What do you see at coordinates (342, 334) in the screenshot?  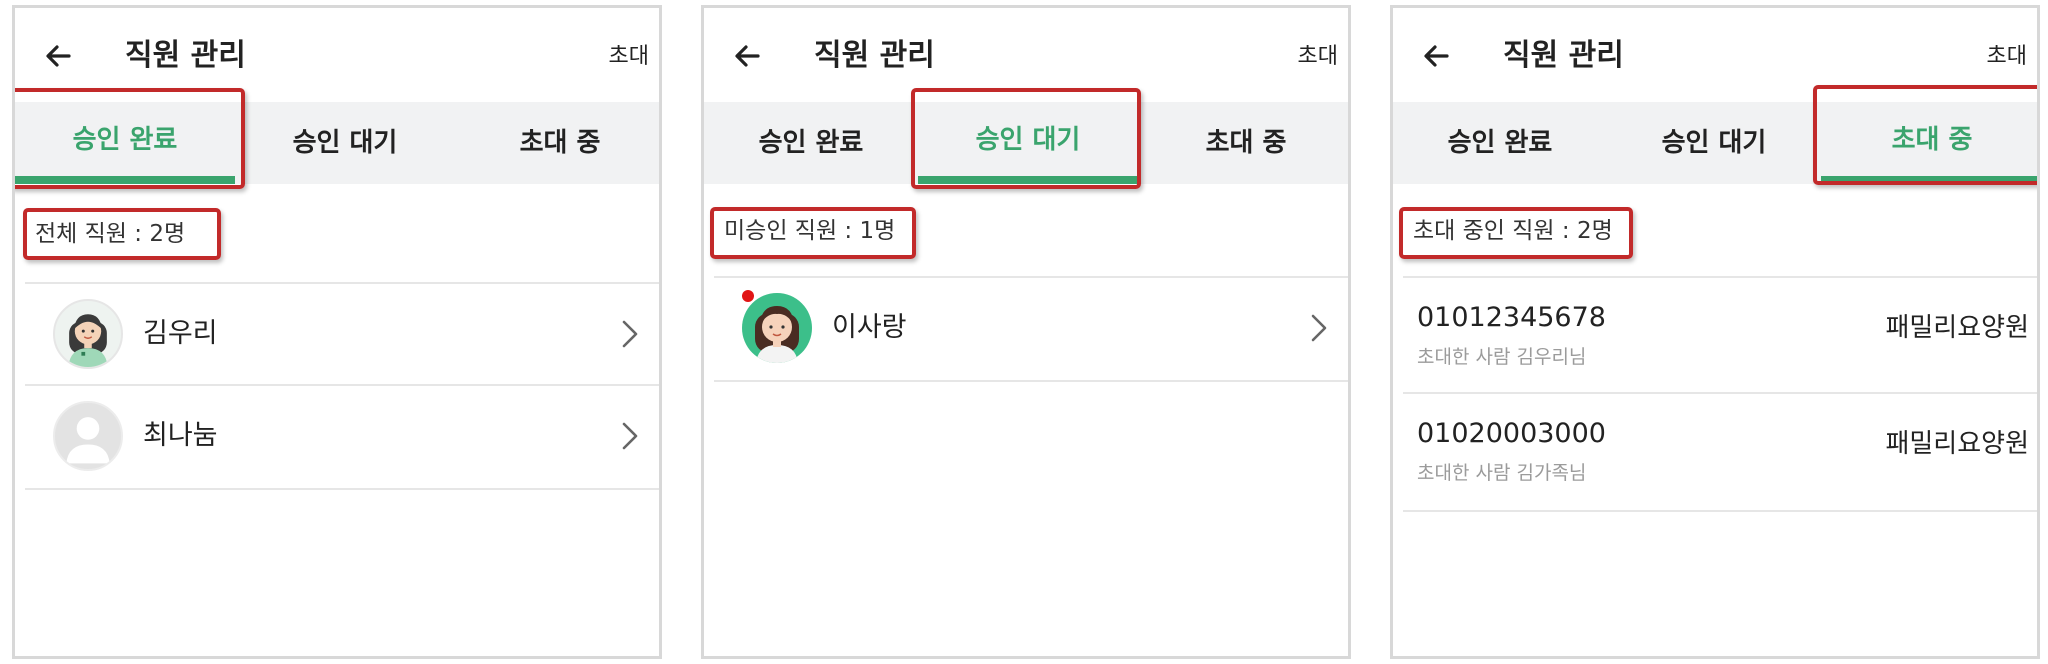 I see `list-item: 김우리` at bounding box center [342, 334].